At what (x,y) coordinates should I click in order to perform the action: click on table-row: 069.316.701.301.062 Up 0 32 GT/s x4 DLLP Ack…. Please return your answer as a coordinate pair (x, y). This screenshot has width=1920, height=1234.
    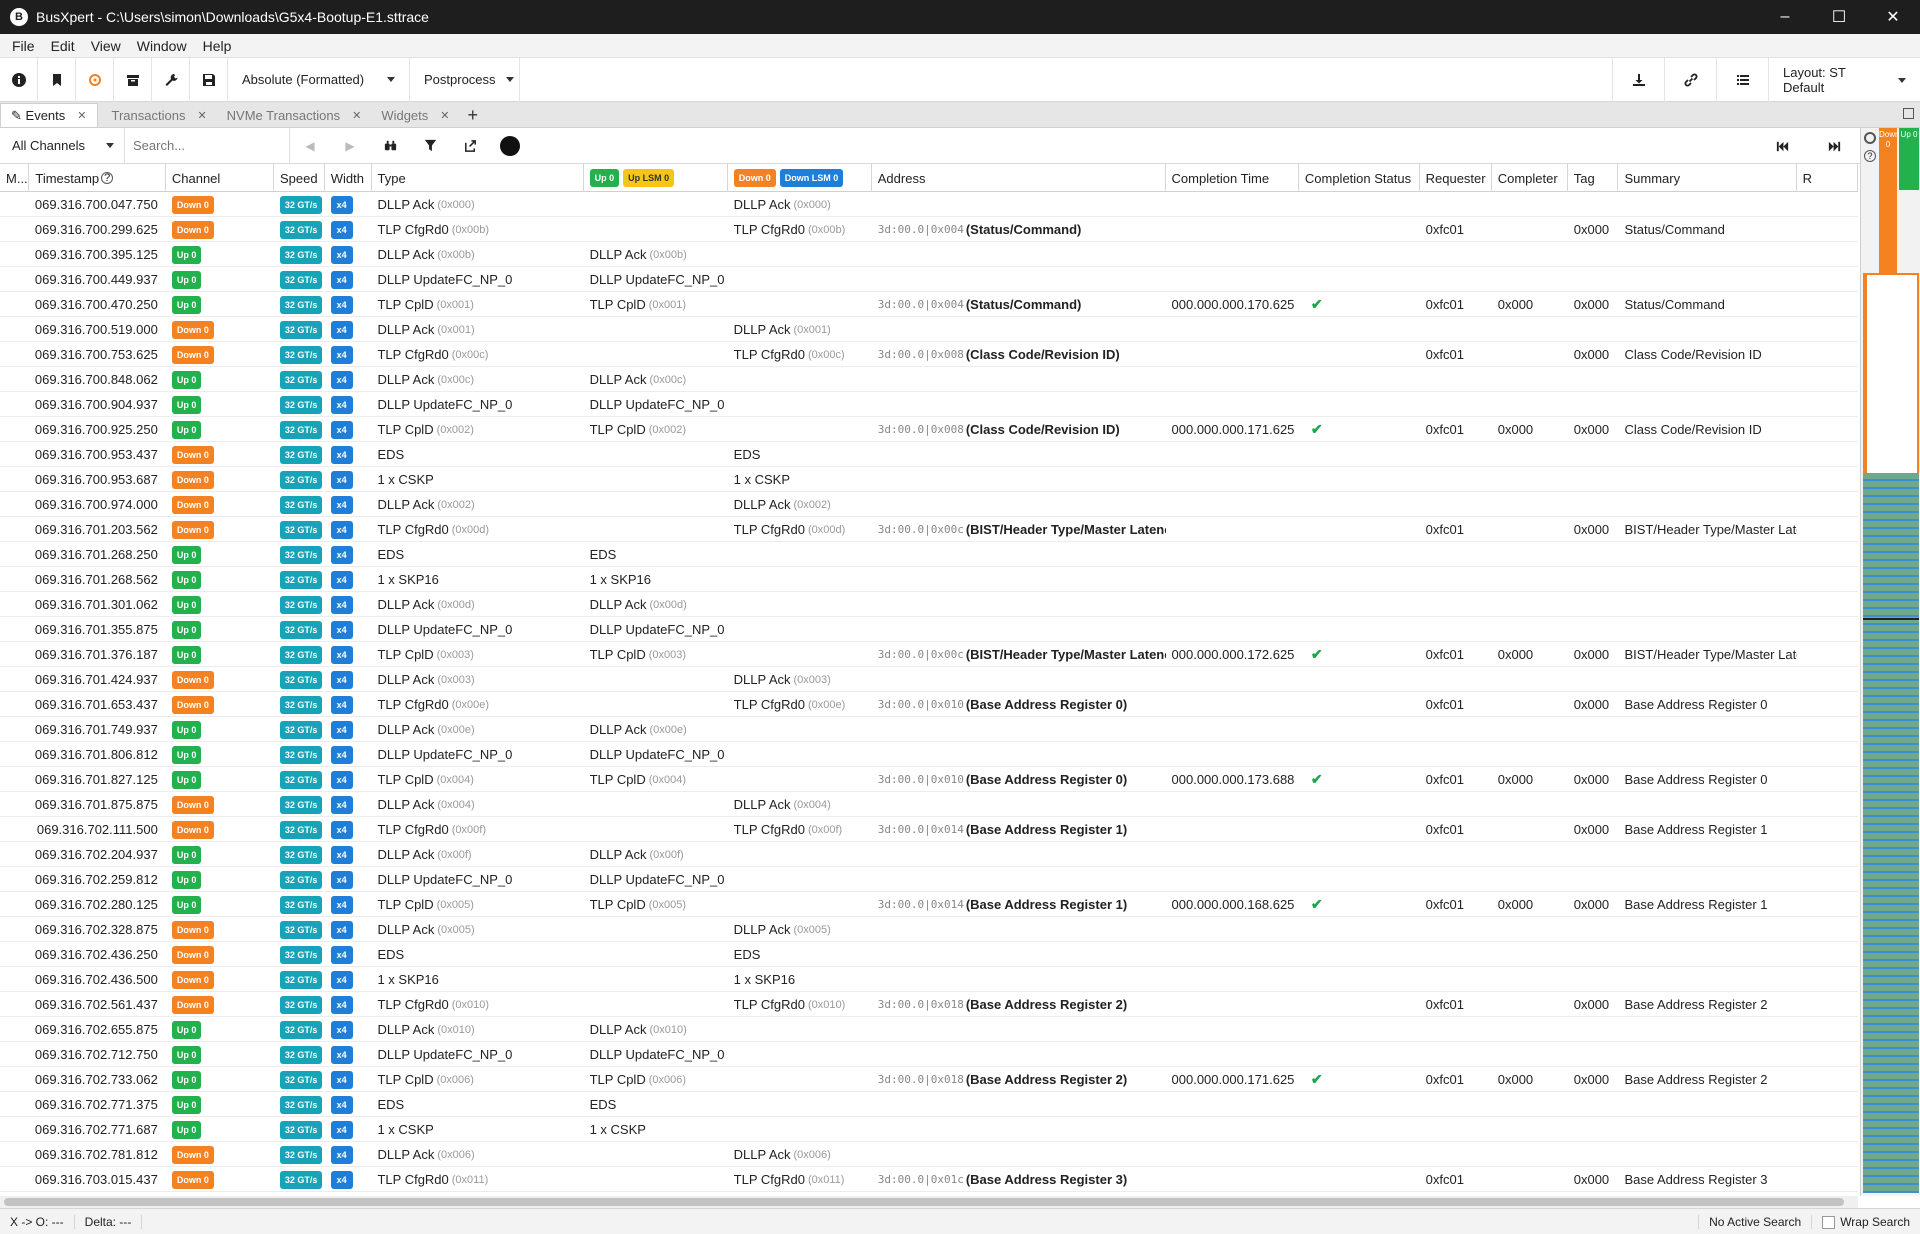
    Looking at the image, I should click on (929, 604).